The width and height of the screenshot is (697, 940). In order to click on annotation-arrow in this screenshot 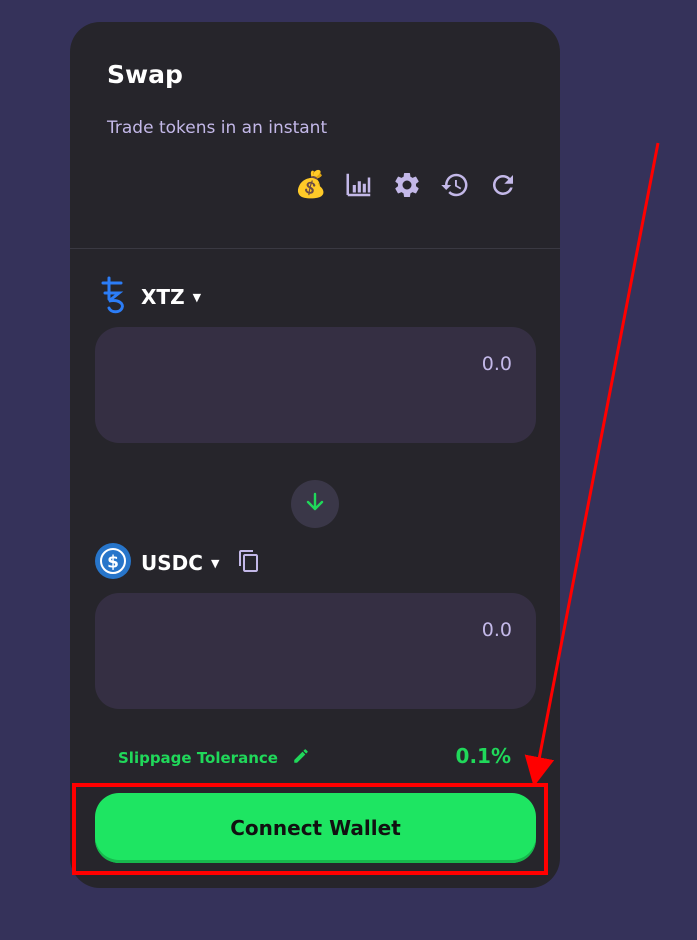, I will do `click(592, 464)`.